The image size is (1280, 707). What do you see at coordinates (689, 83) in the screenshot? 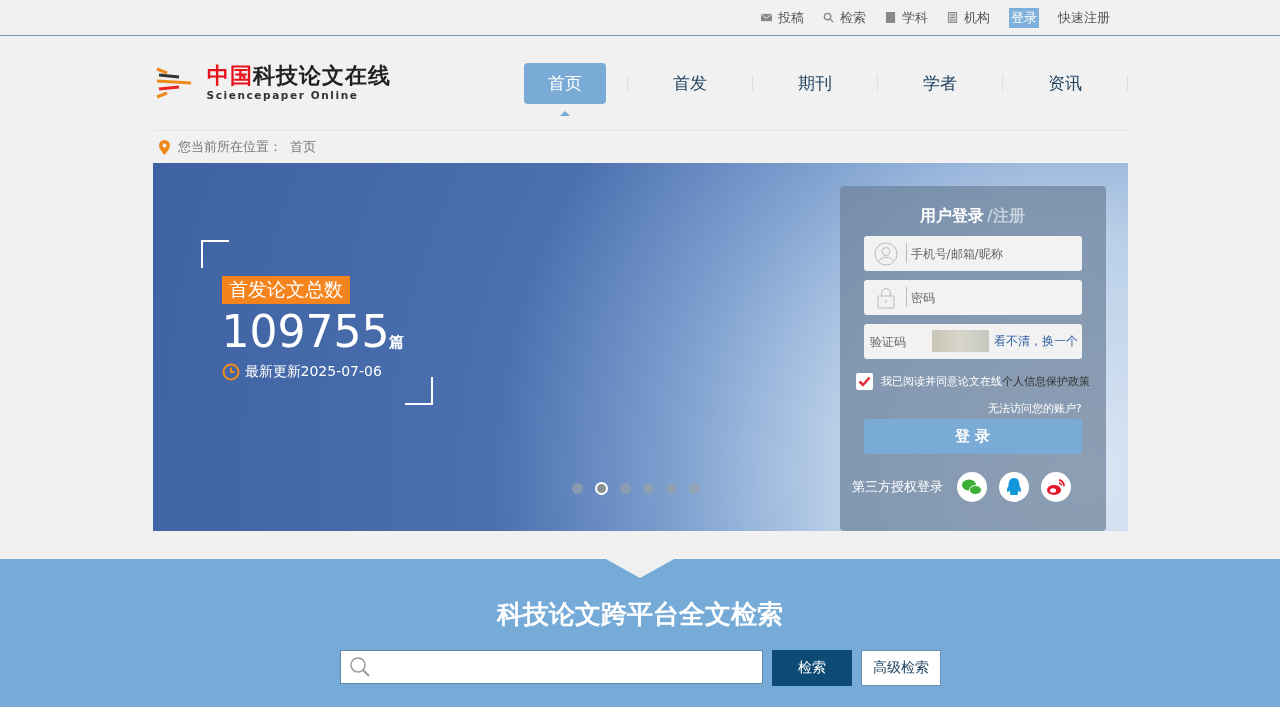
I see `nav-tab: 首发` at bounding box center [689, 83].